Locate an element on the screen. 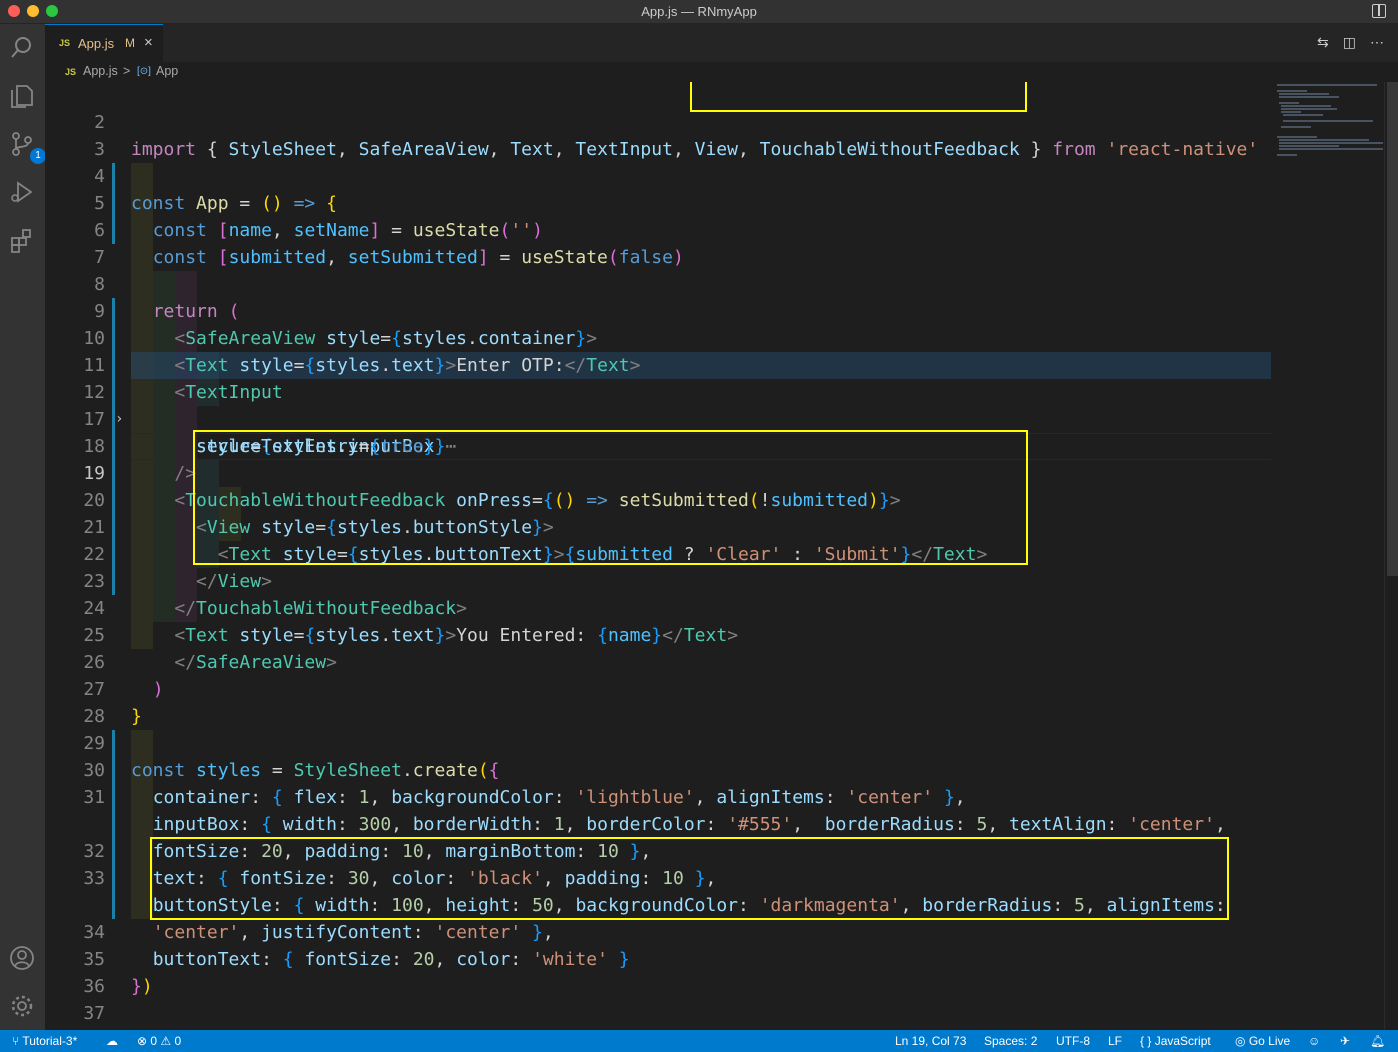 This screenshot has width=1398, height=1052. scrollbar-thumb is located at coordinates (1392, 329).